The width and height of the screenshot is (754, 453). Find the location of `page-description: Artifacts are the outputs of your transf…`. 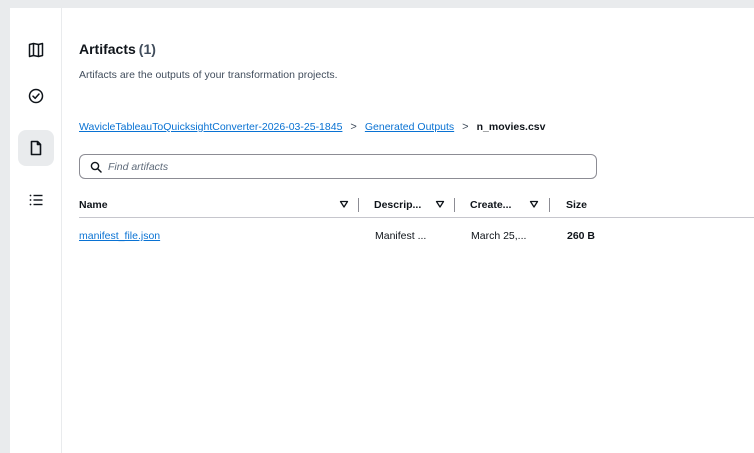

page-description: Artifacts are the outputs of your transf… is located at coordinates (208, 75).